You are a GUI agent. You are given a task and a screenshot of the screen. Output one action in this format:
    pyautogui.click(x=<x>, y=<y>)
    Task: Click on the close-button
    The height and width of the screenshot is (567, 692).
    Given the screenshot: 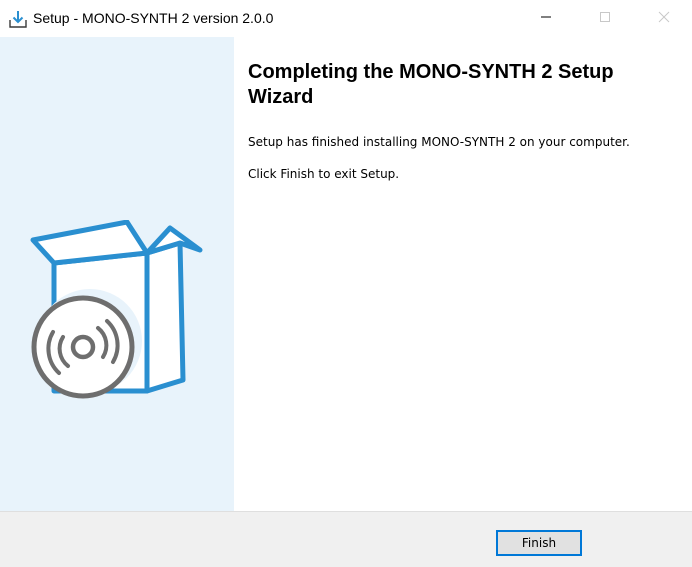 What is the action you would take?
    pyautogui.click(x=664, y=18)
    